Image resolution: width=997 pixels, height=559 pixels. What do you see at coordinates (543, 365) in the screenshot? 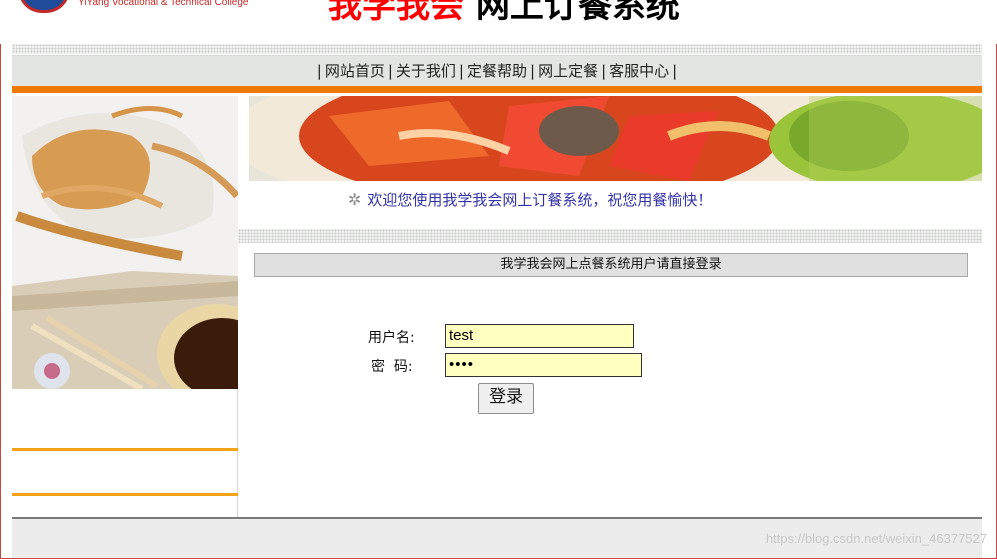
I see `password-input: ••••` at bounding box center [543, 365].